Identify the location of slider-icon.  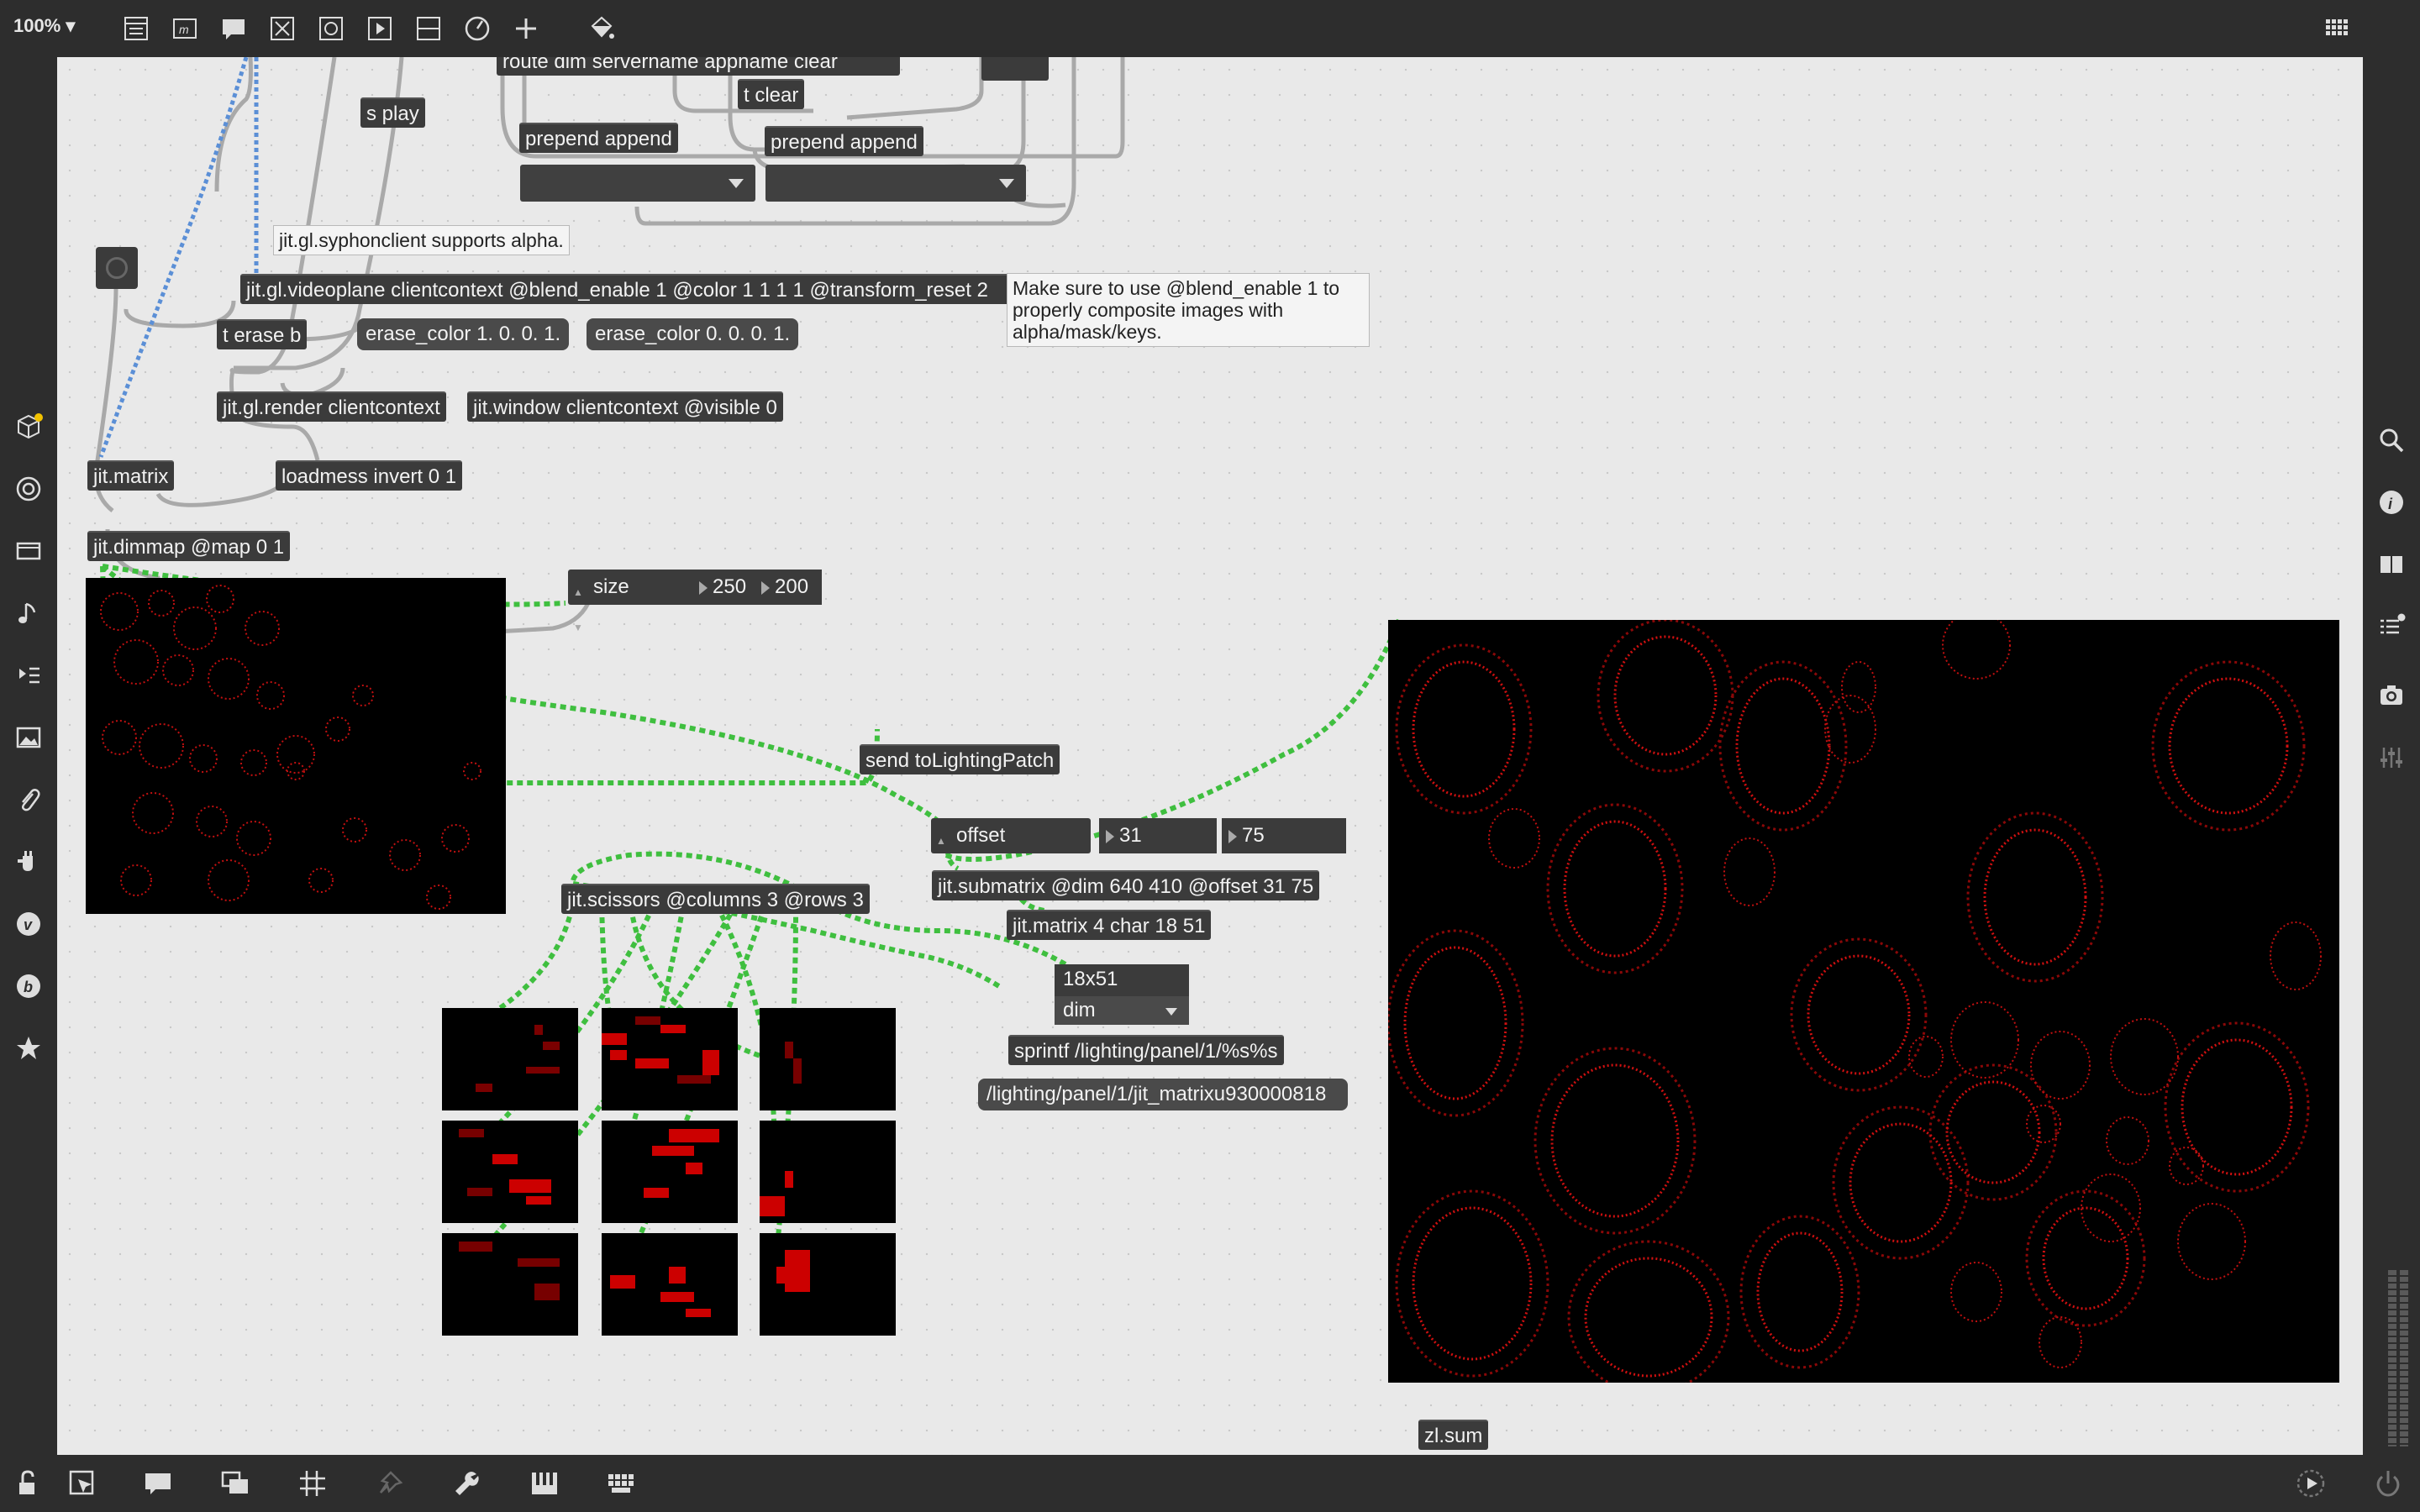
(428, 28).